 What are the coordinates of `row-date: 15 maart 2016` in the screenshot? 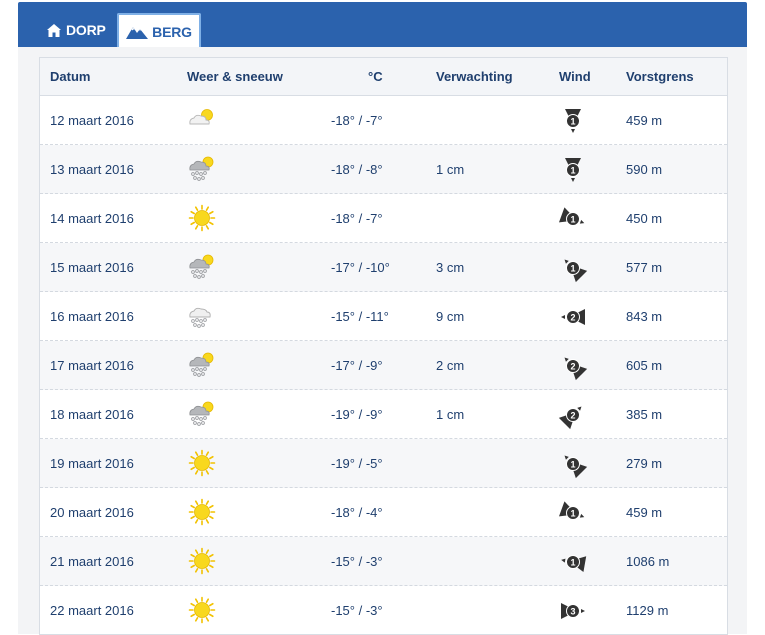 It's located at (92, 267).